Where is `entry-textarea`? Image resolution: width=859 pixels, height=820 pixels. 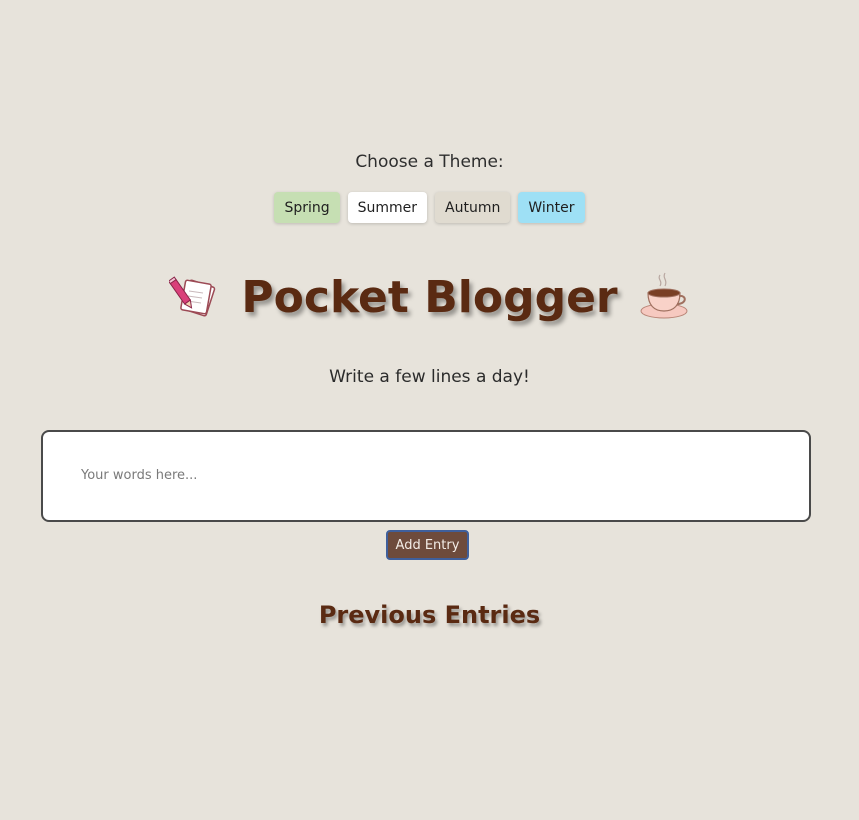
entry-textarea is located at coordinates (426, 476).